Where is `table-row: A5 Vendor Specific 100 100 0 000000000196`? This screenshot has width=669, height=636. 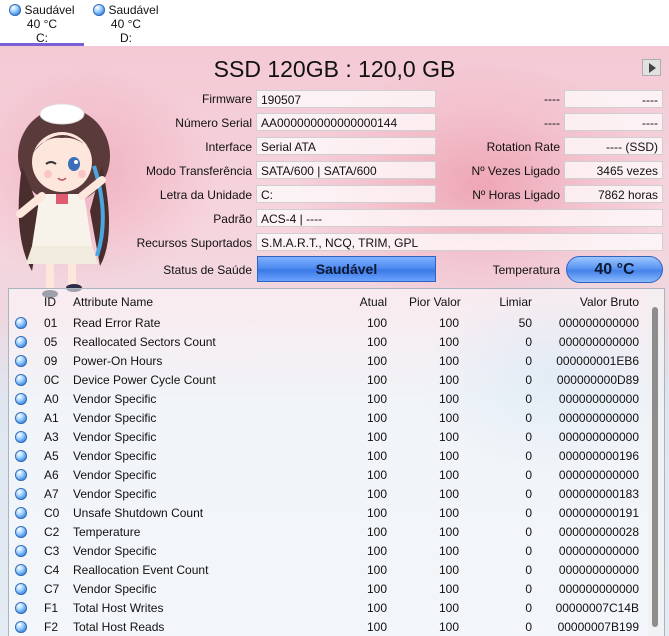 table-row: A5 Vendor Specific 100 100 0 000000000196 is located at coordinates (329, 456).